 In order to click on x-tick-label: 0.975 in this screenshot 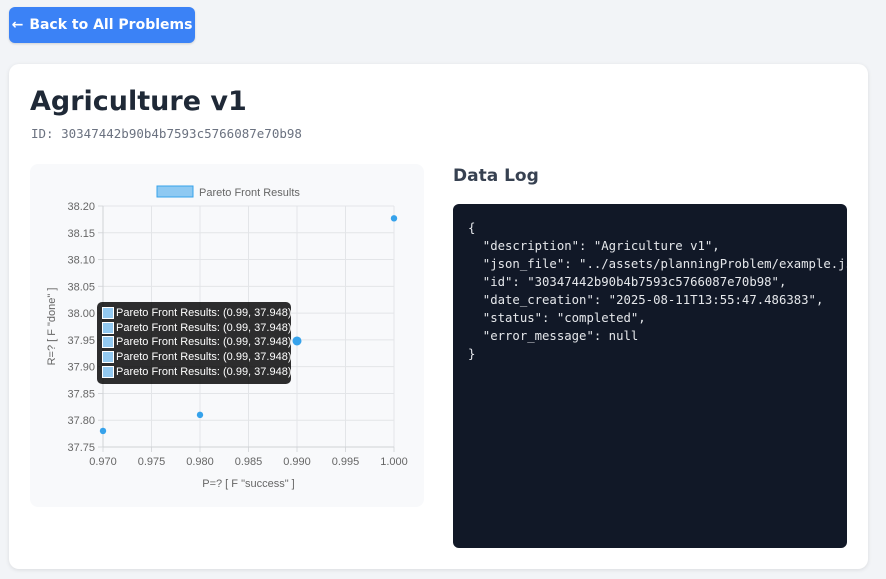, I will do `click(152, 462)`.